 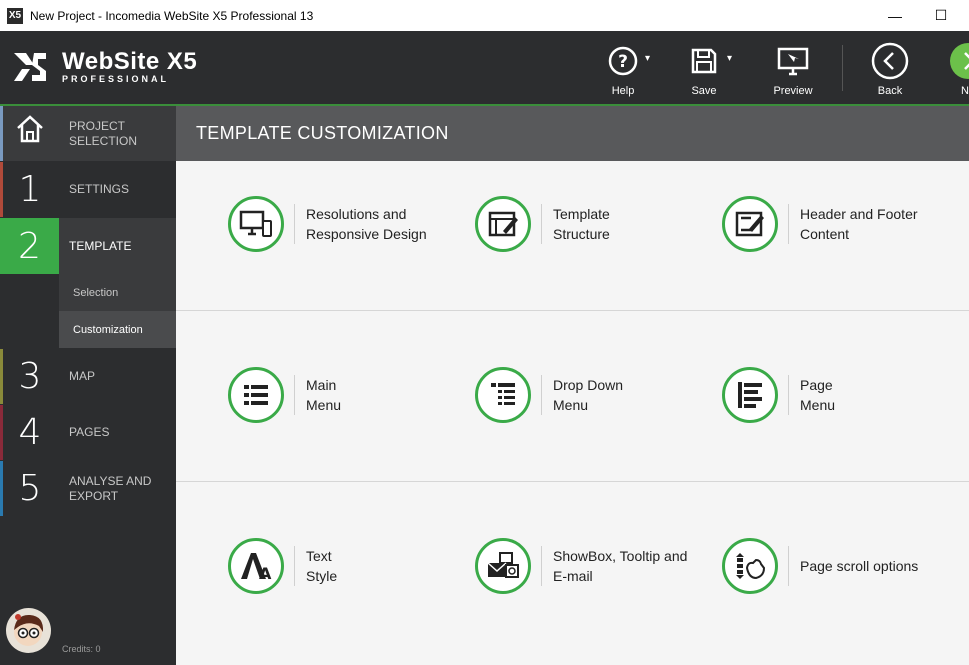 I want to click on sidebar-item-label: PAGES, so click(x=89, y=432).